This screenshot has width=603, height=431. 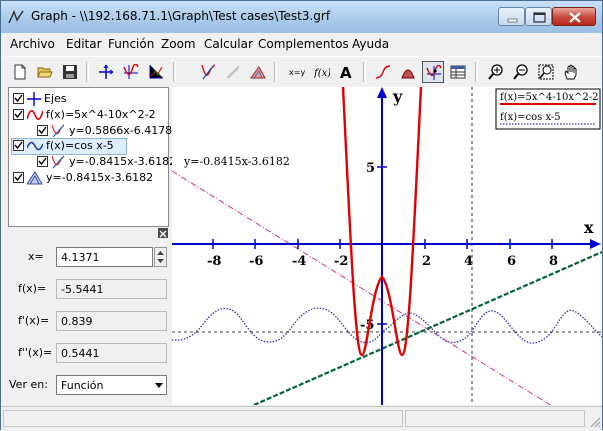 What do you see at coordinates (256, 261) in the screenshot?
I see `x-tick-label: -6` at bounding box center [256, 261].